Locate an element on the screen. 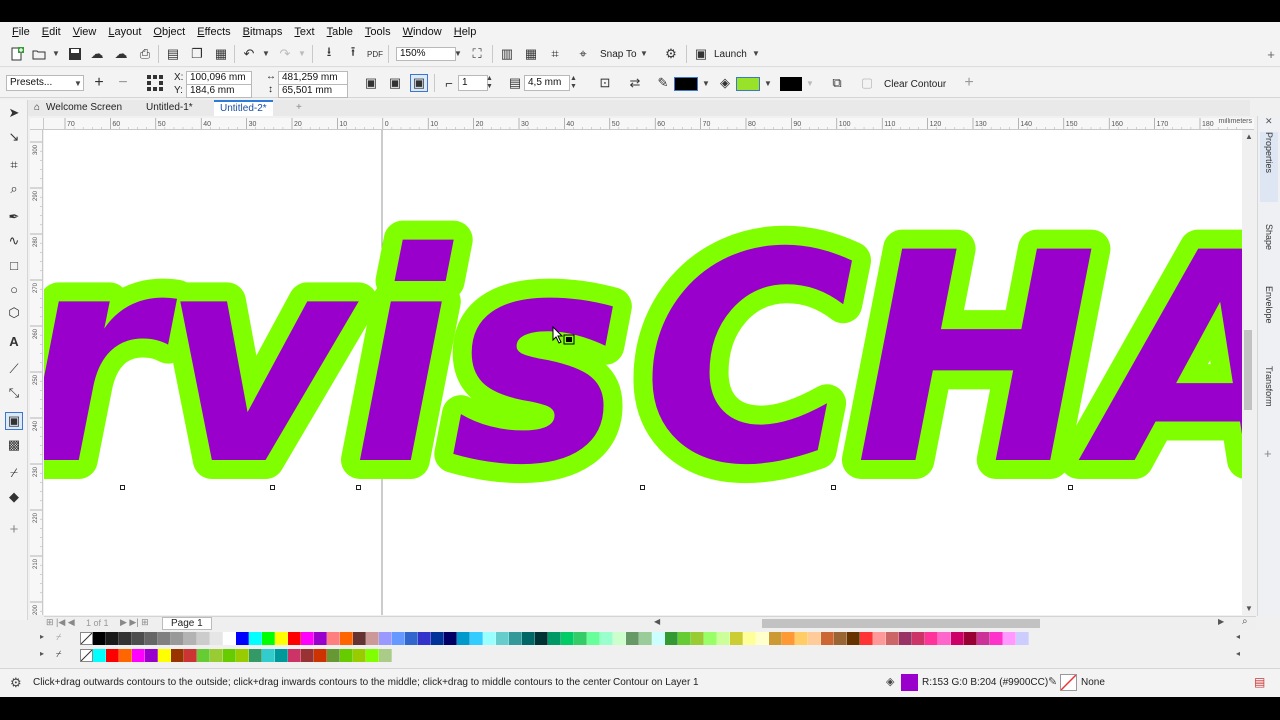 The image size is (1280, 720). zoom-dropdown-icon: ▼ is located at coordinates (458, 53).